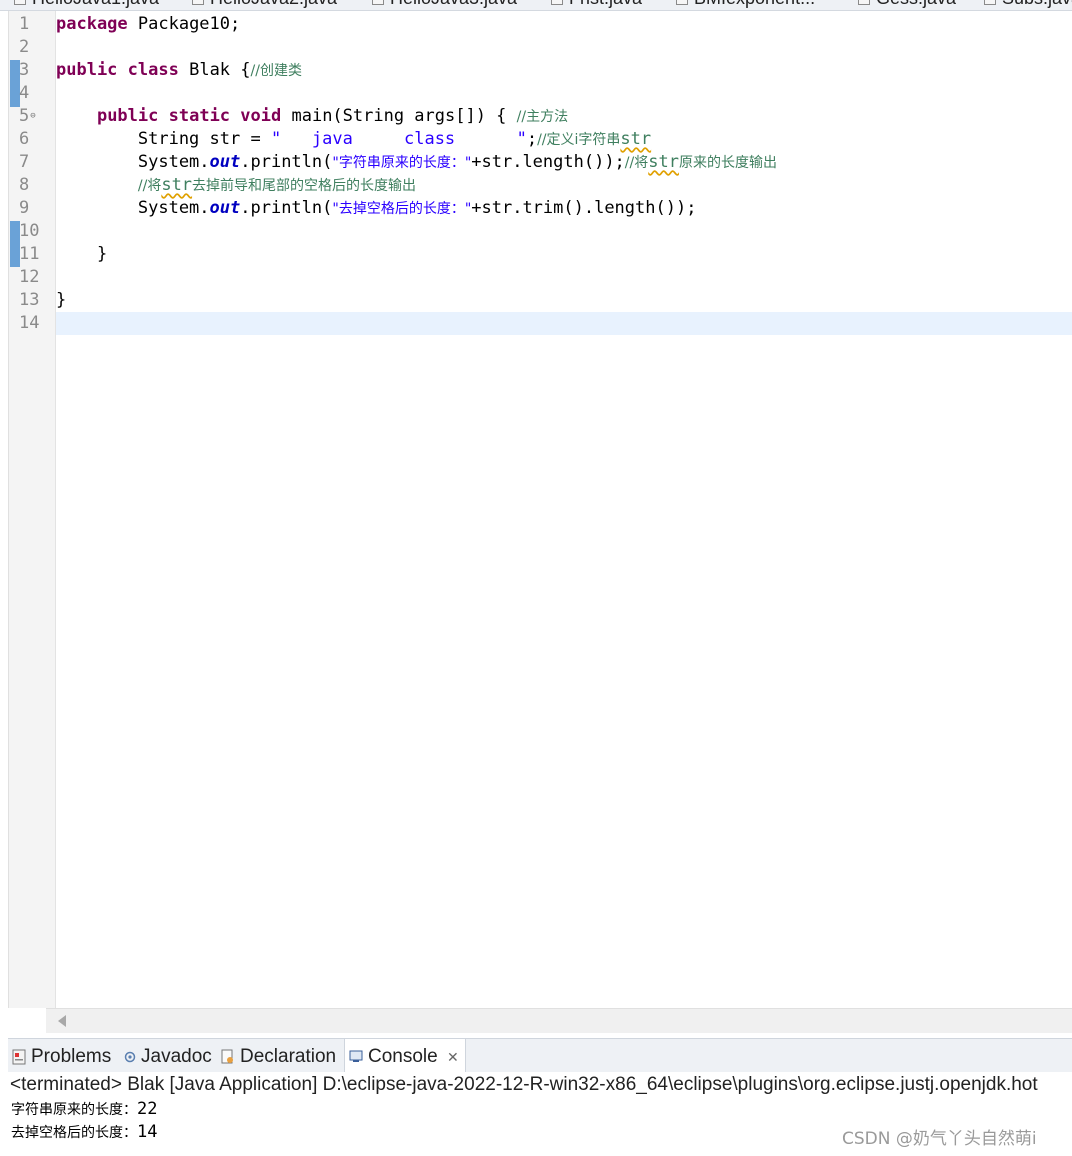 Image resolution: width=1072 pixels, height=1156 pixels. What do you see at coordinates (24, 139) in the screenshot?
I see `line-number: 6` at bounding box center [24, 139].